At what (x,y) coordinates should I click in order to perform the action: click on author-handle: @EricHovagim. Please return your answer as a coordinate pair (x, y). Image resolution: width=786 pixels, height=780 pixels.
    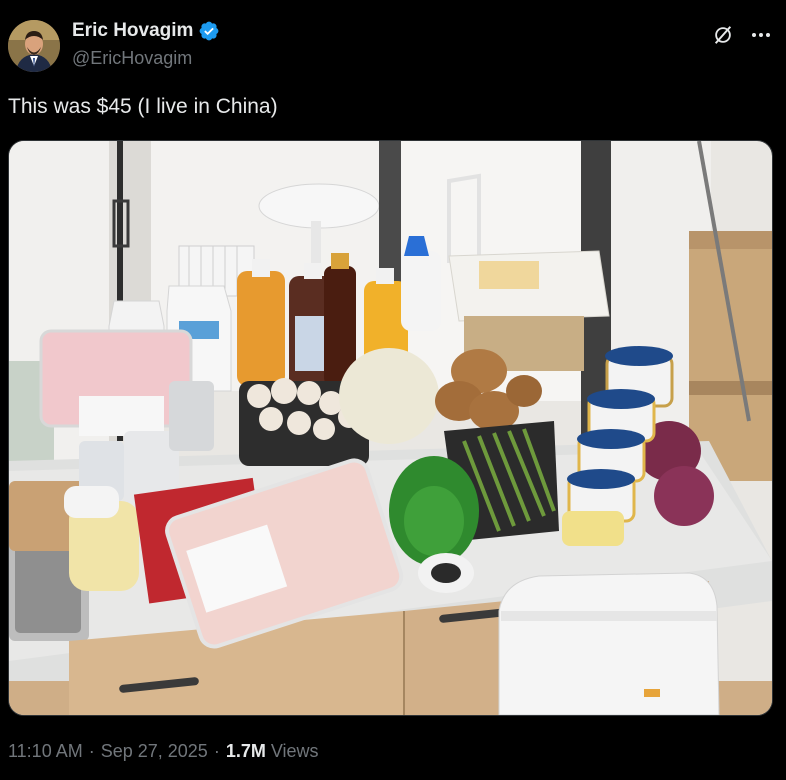
    Looking at the image, I should click on (132, 58).